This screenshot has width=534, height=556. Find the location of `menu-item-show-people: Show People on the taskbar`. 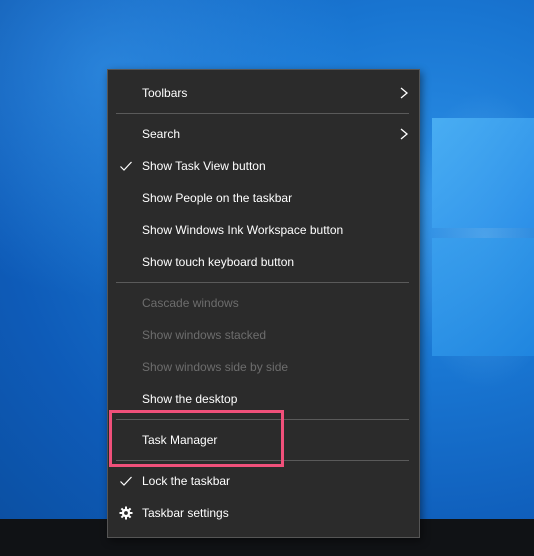

menu-item-show-people: Show People on the taskbar is located at coordinates (263, 198).